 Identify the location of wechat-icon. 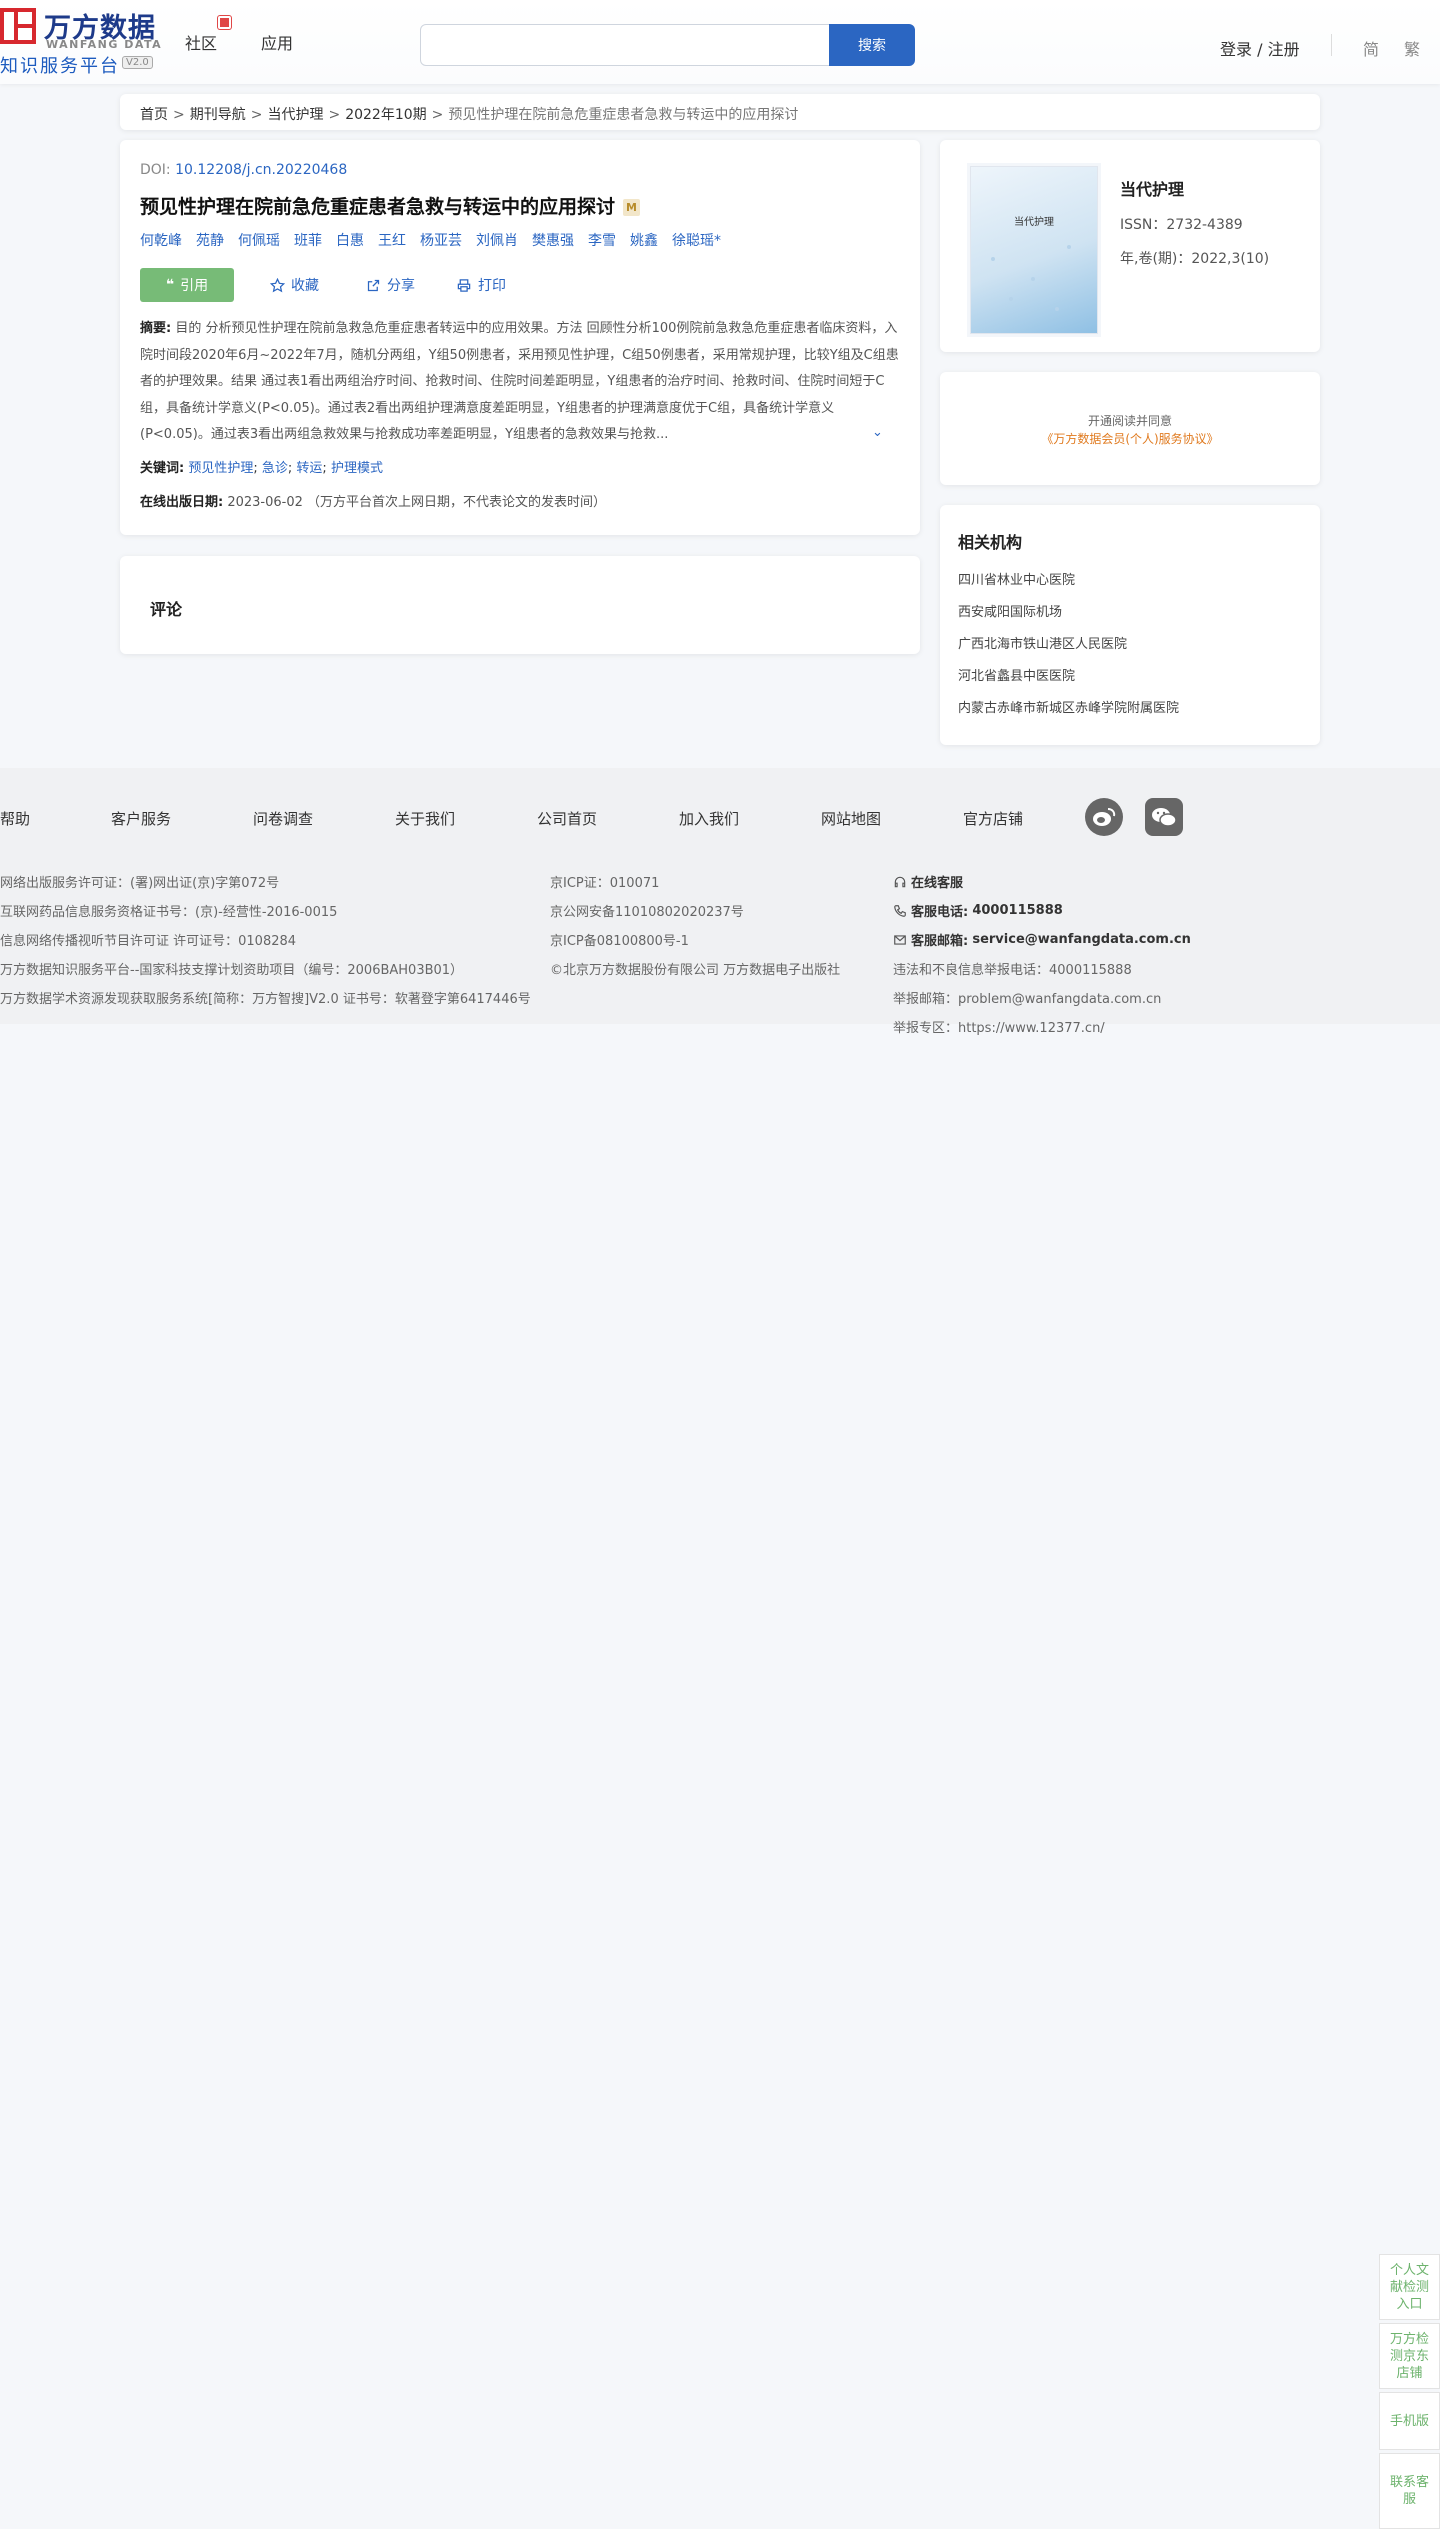
(1164, 817).